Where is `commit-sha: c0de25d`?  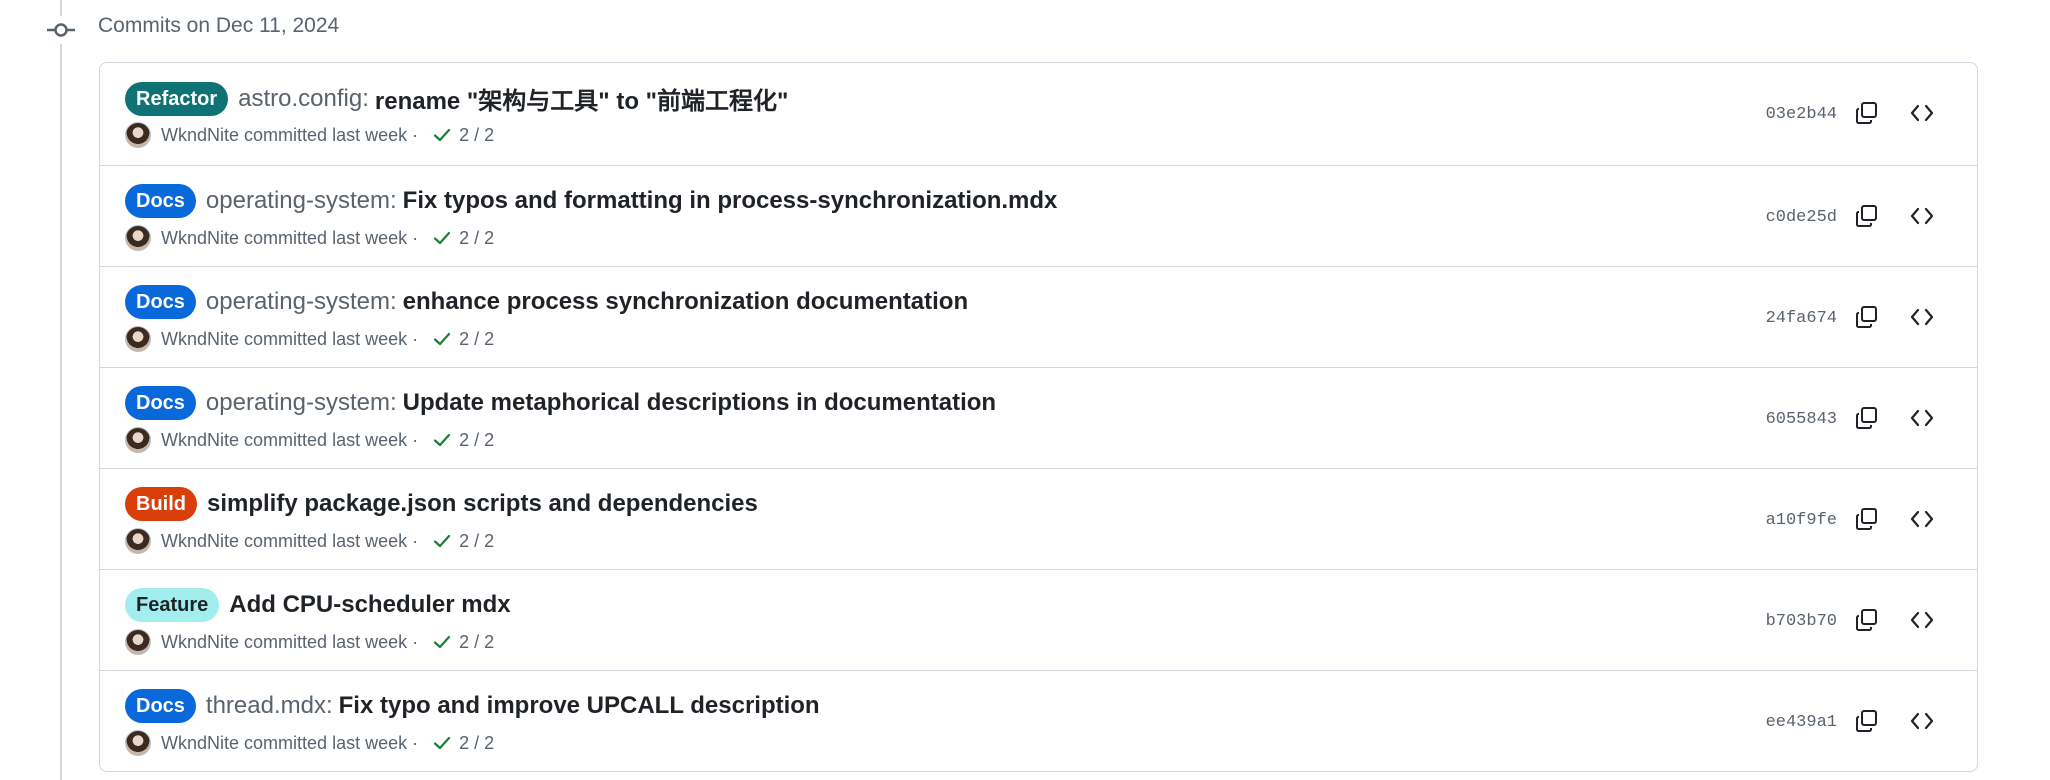
commit-sha: c0de25d is located at coordinates (1801, 217).